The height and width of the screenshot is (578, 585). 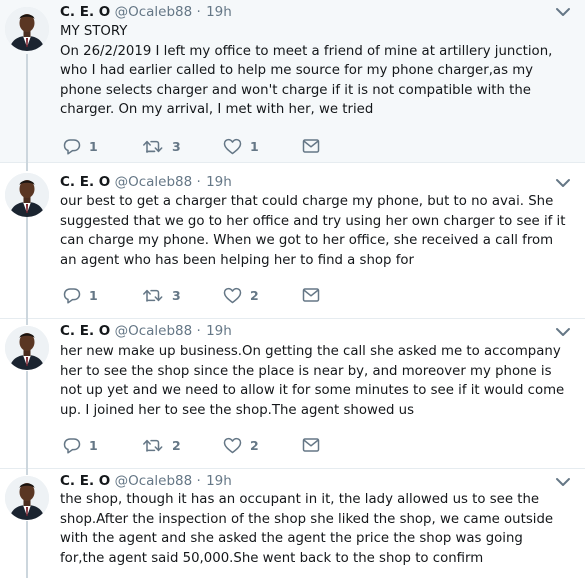 I want to click on tweet-actions: 1 2 2, so click(x=205, y=445).